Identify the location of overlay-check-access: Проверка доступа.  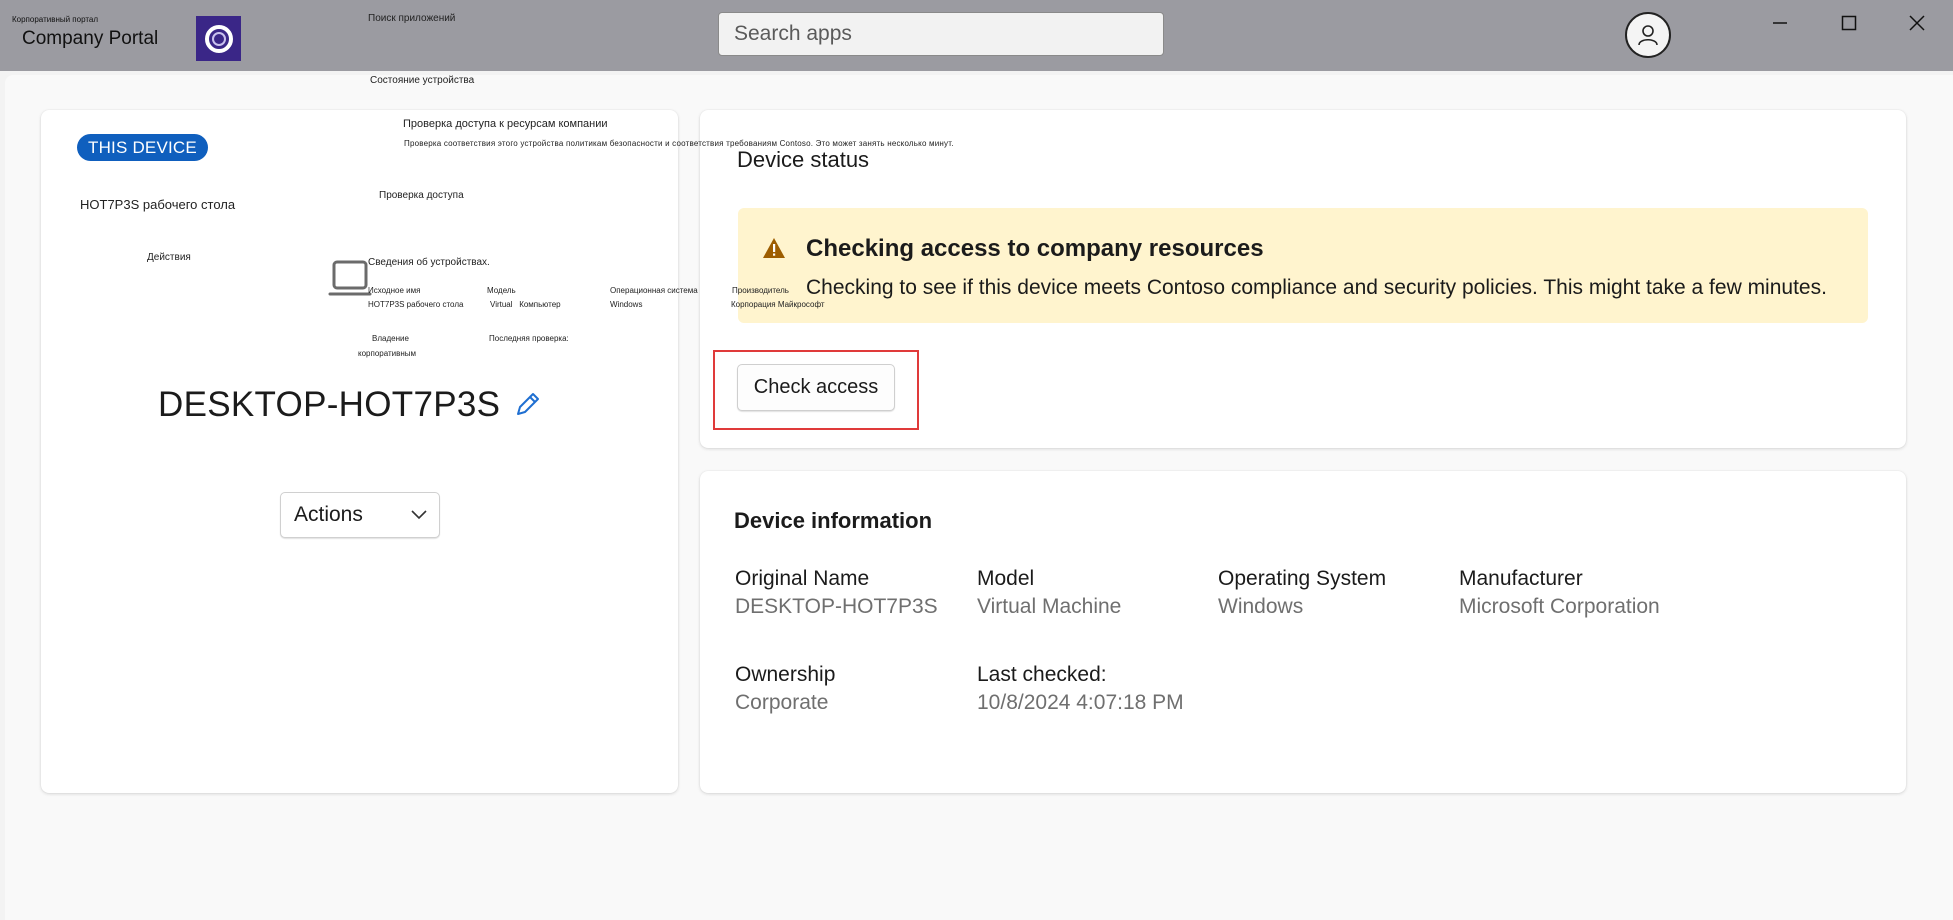
(421, 195).